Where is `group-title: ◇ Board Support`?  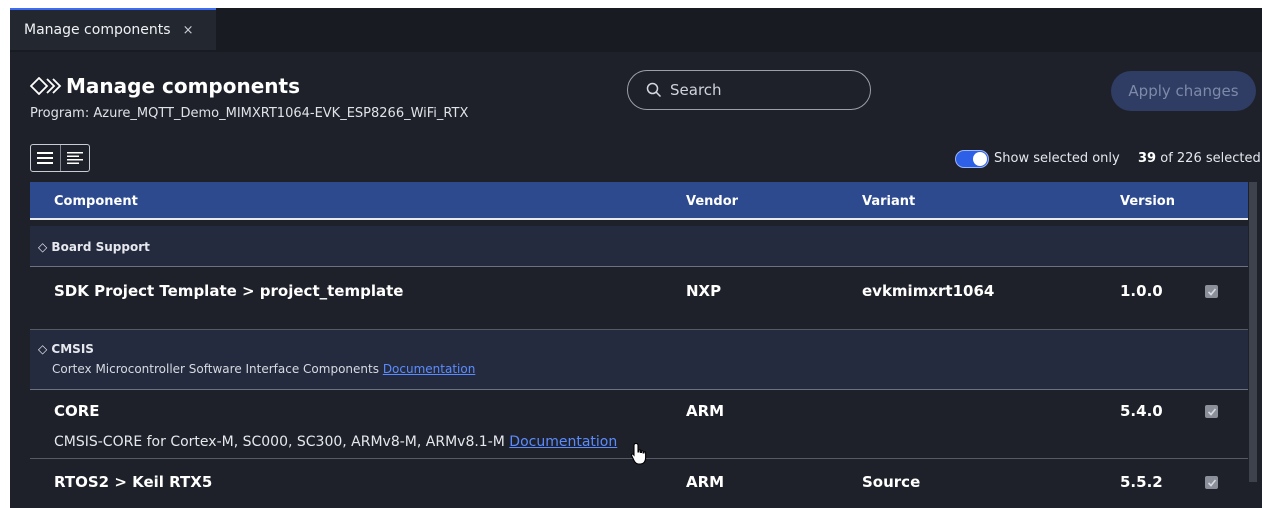
group-title: ◇ Board Support is located at coordinates (94, 247).